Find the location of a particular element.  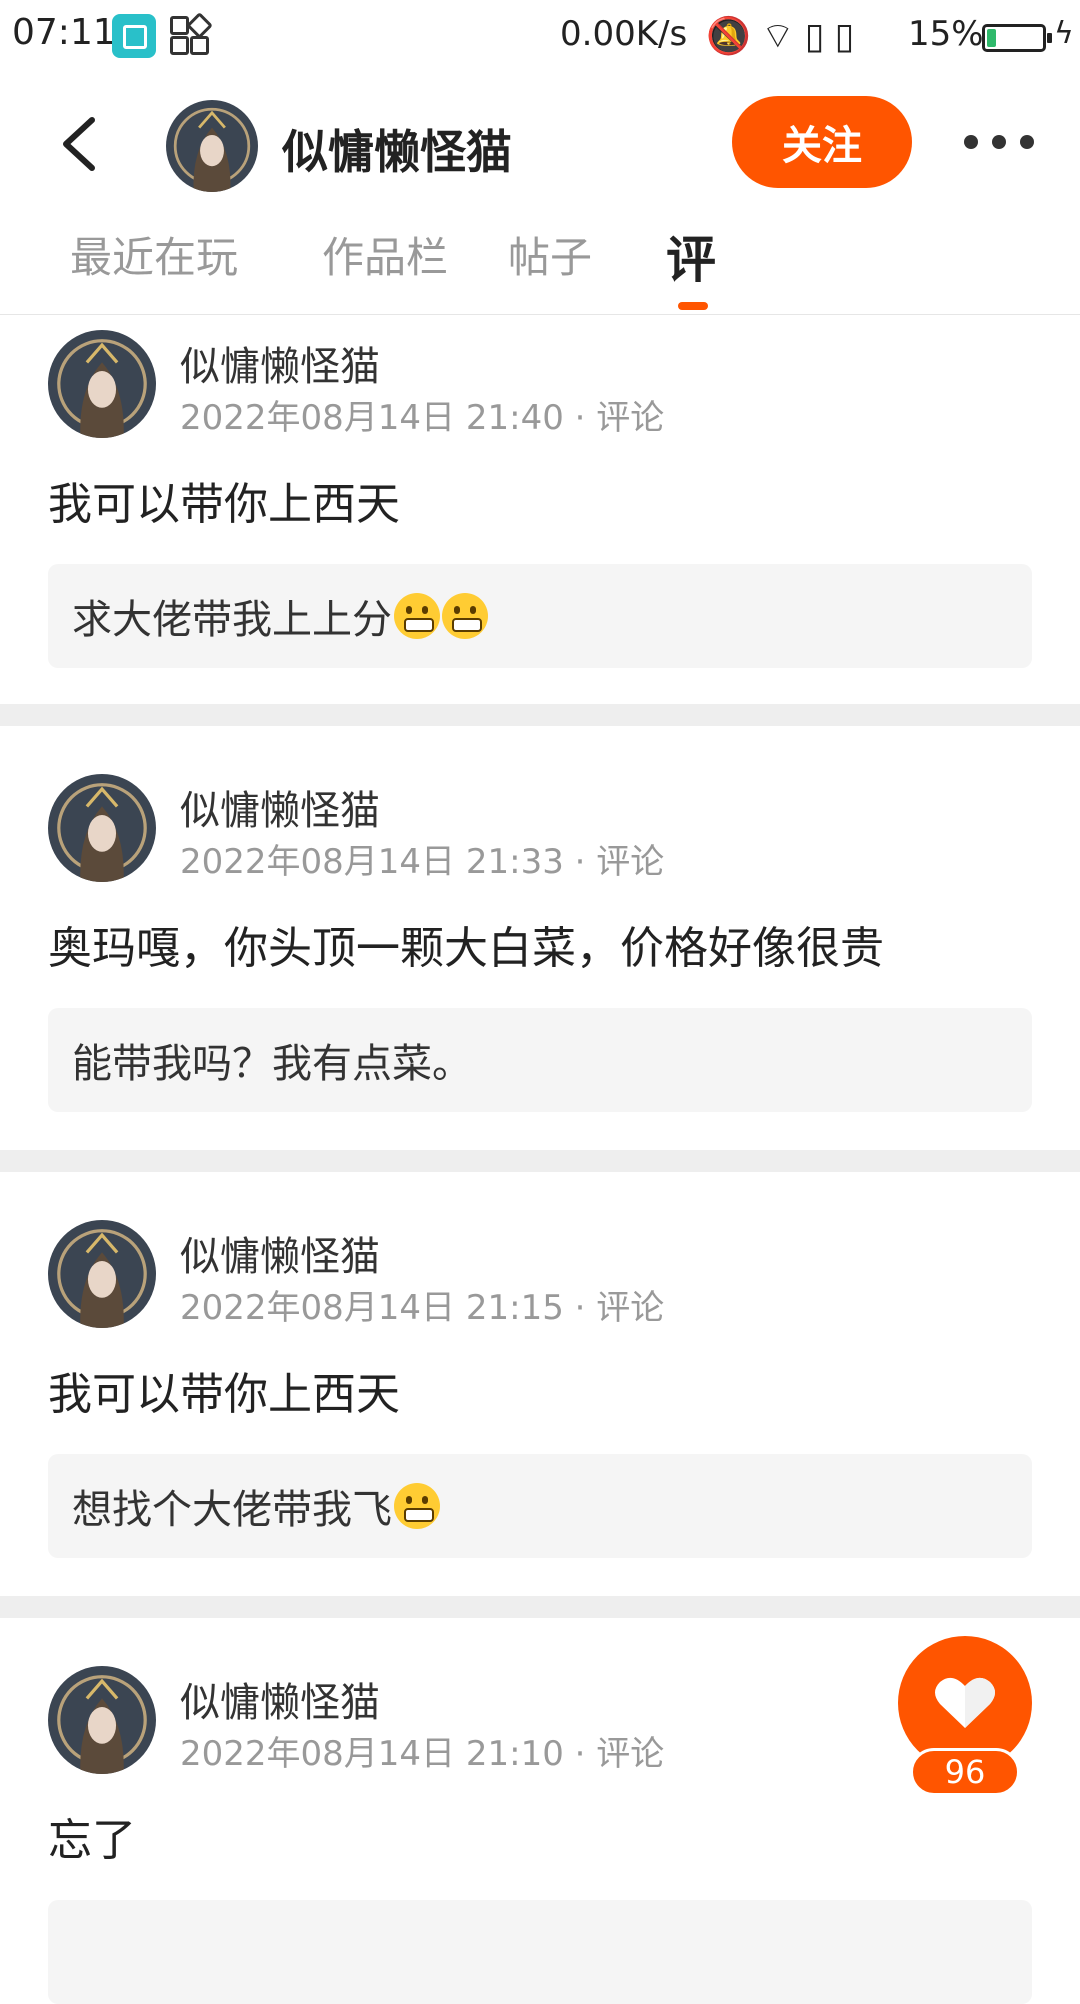

more-options-button is located at coordinates (999, 142).